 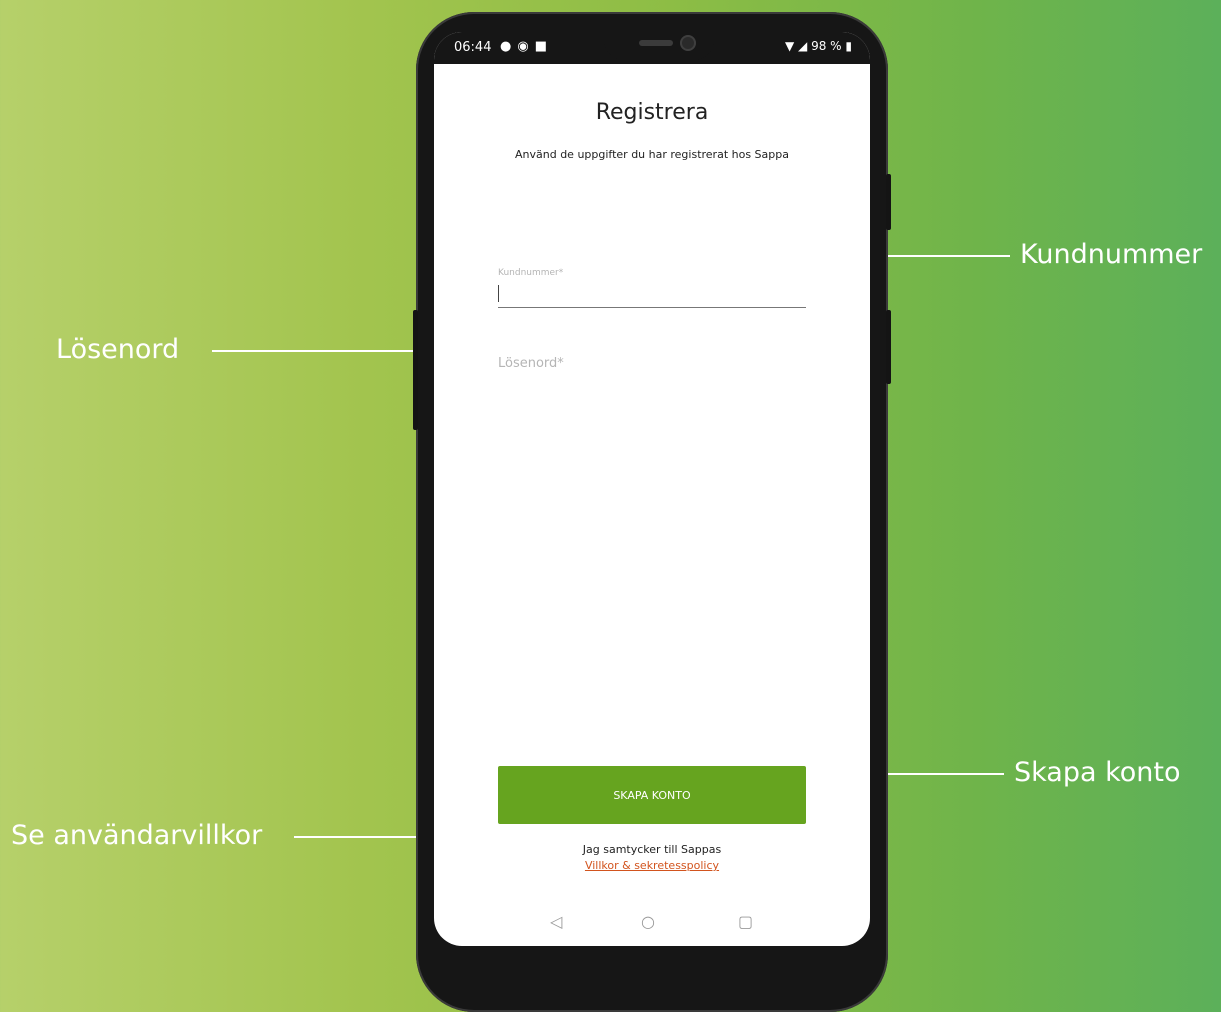 What do you see at coordinates (415, 370) in the screenshot?
I see `volume-button` at bounding box center [415, 370].